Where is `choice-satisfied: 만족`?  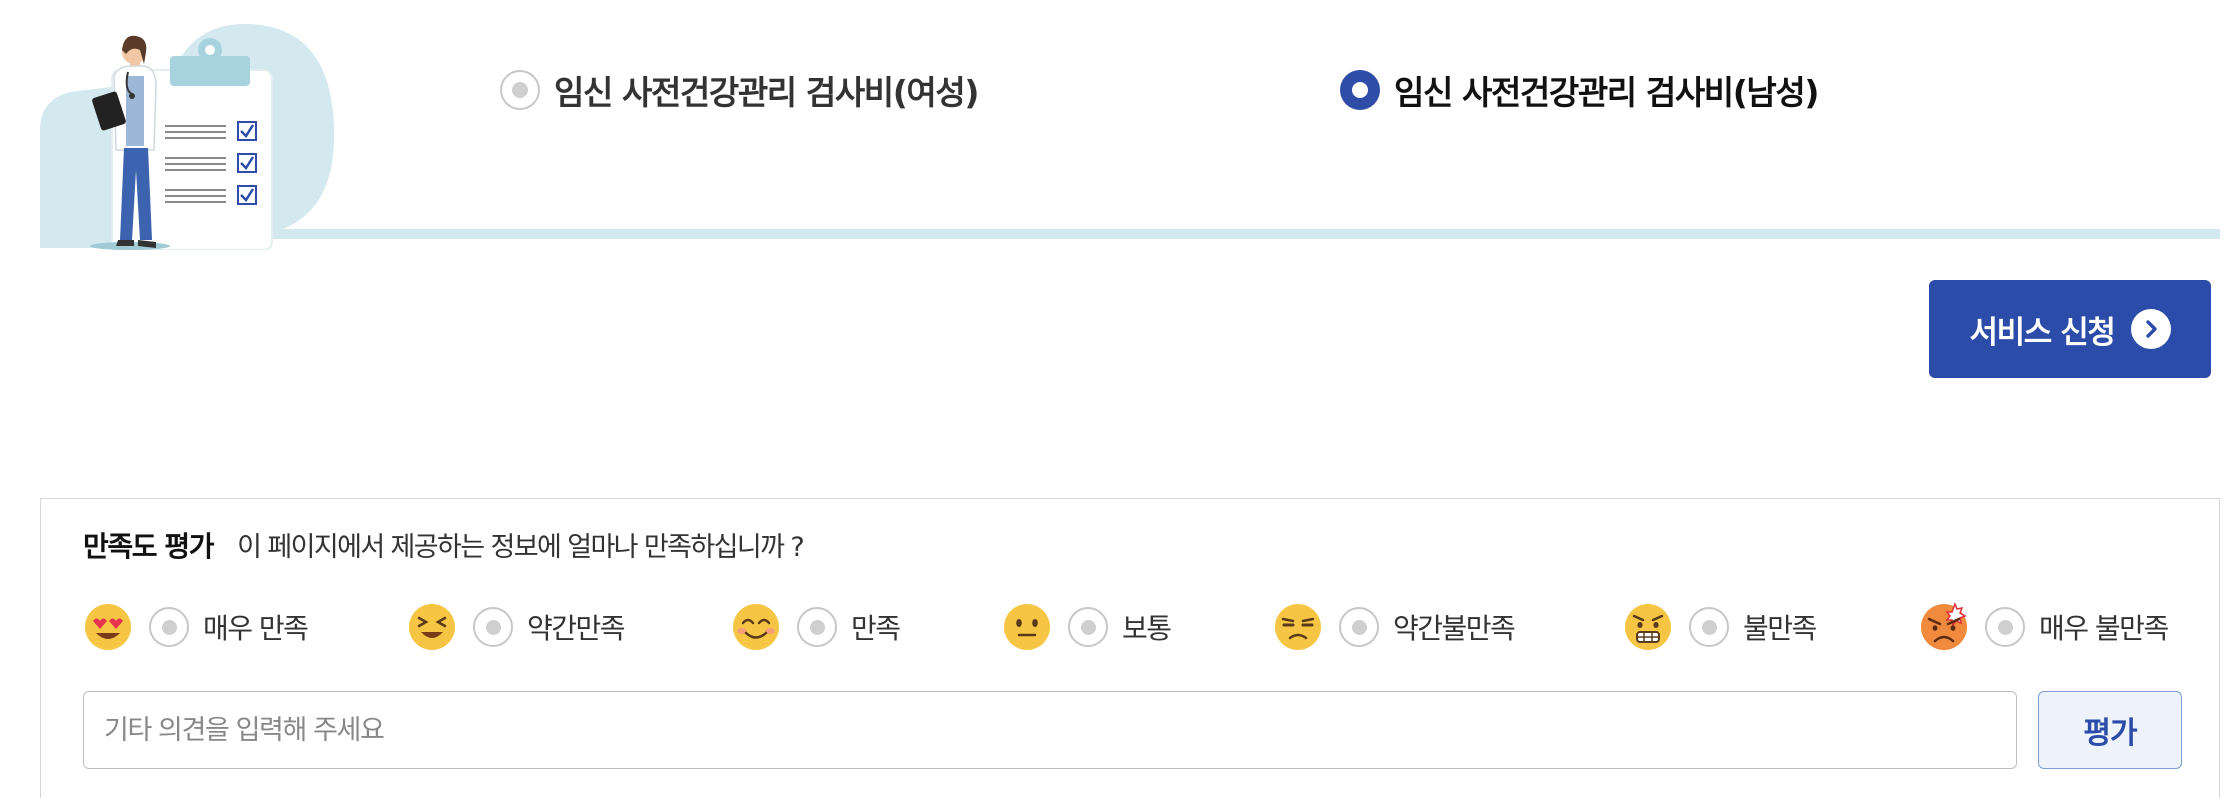 choice-satisfied: 만족 is located at coordinates (816, 627).